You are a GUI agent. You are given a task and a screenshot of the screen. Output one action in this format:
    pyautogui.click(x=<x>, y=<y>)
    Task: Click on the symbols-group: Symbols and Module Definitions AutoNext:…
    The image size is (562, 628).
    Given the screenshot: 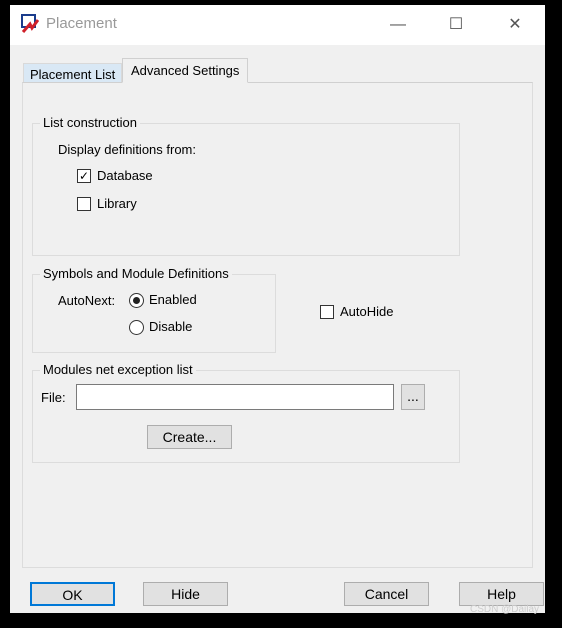 What is the action you would take?
    pyautogui.click(x=154, y=309)
    